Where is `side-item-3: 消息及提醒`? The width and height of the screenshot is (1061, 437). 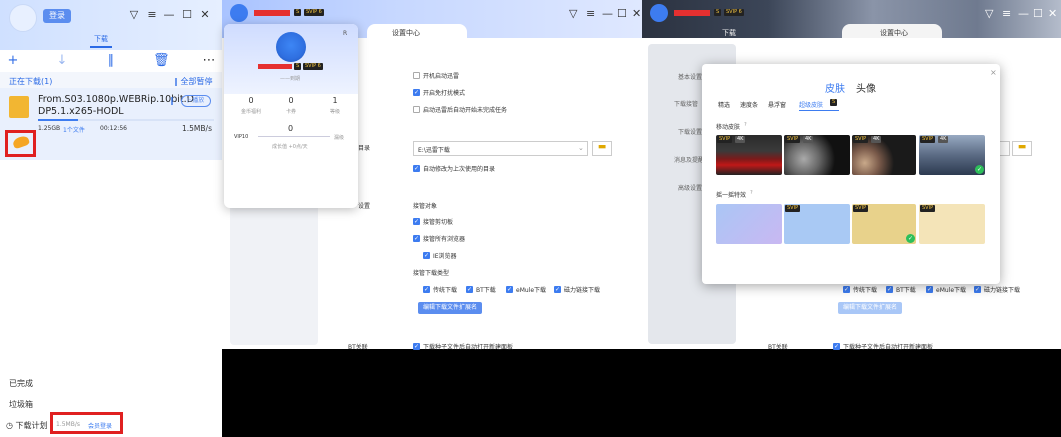
side-item-3: 消息及提醒 is located at coordinates (689, 159).